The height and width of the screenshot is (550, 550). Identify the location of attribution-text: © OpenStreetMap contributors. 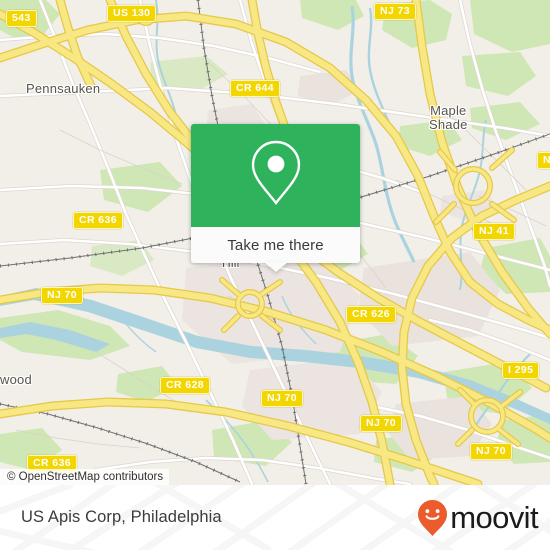
(85, 477).